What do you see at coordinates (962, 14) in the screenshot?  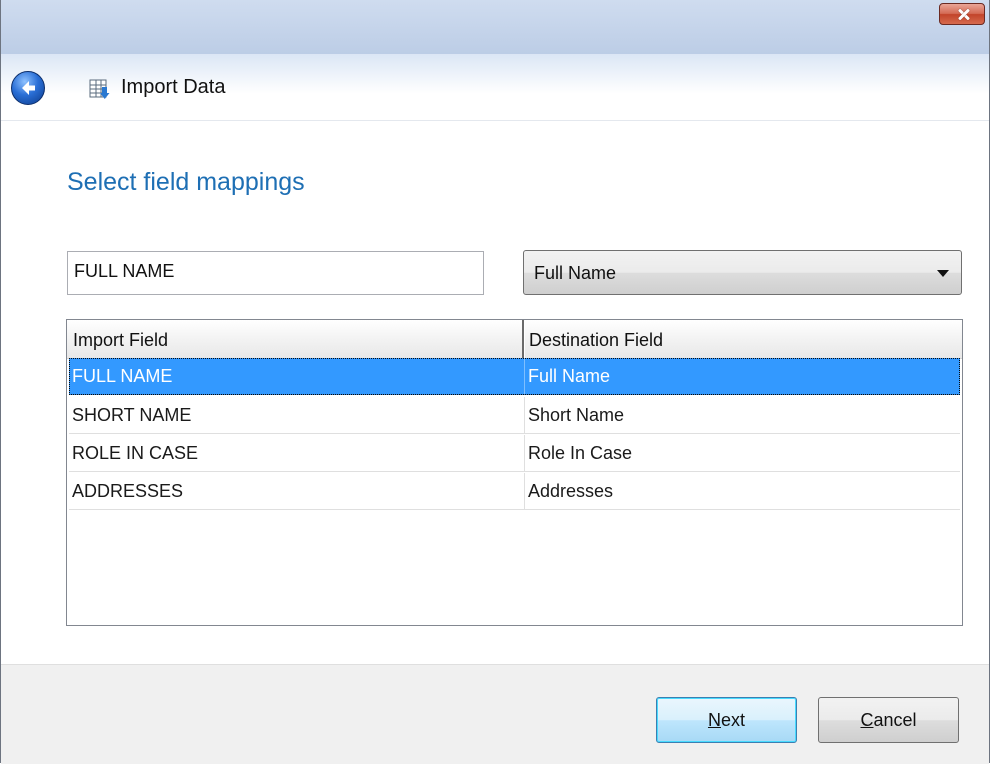 I see `close-button` at bounding box center [962, 14].